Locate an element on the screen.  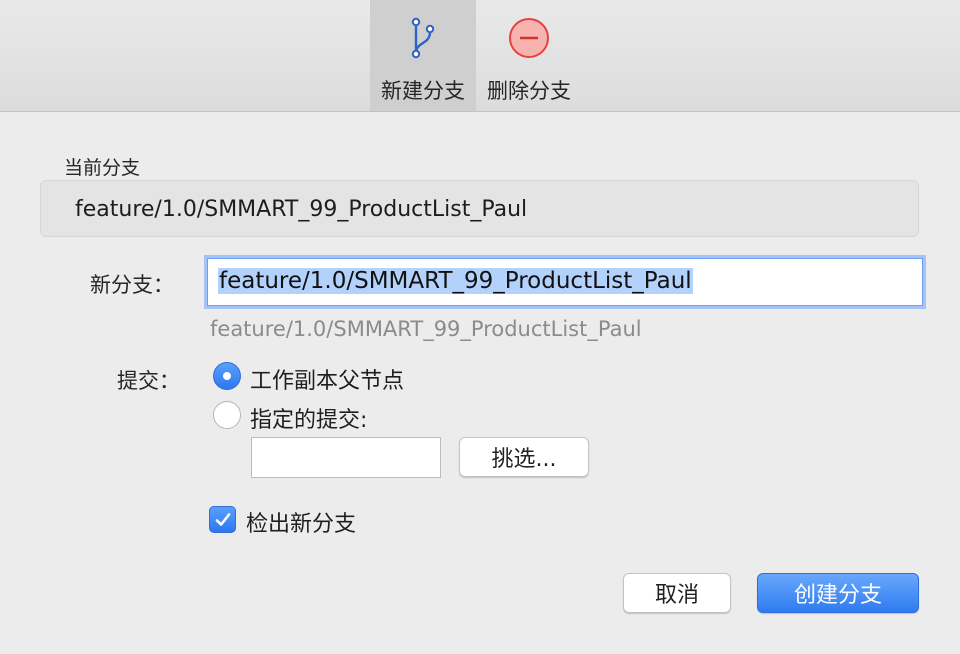
specified-commit-label: 指定的提交: is located at coordinates (308, 418).